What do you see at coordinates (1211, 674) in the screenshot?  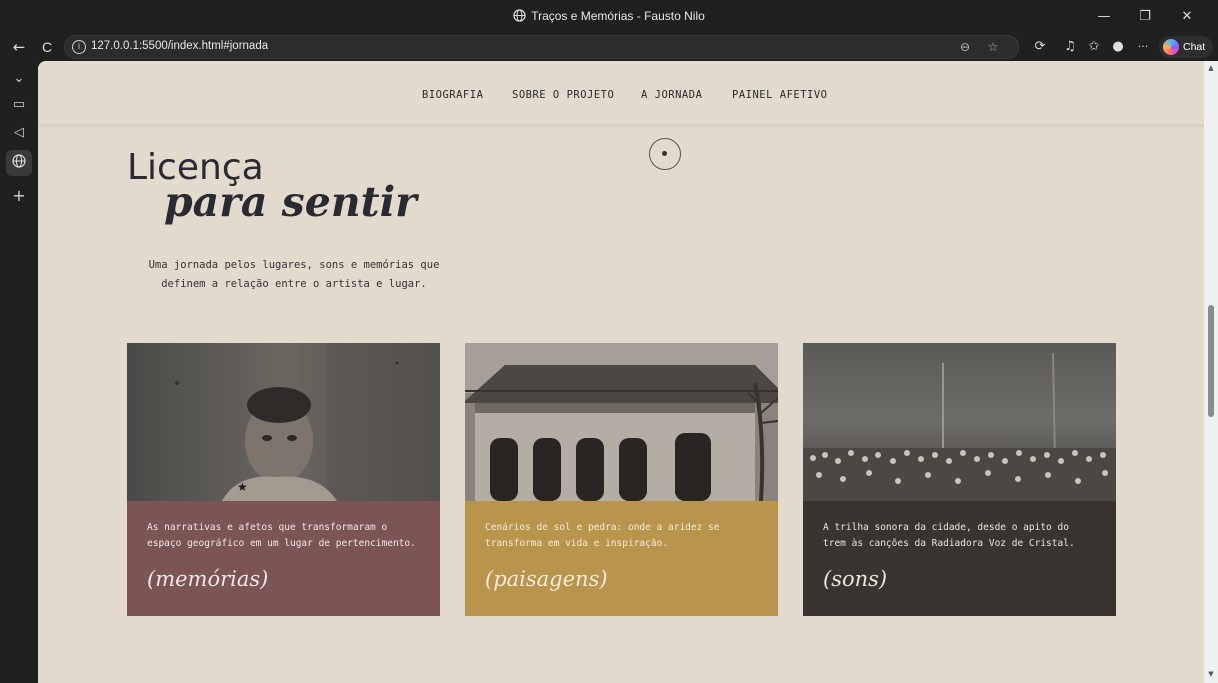 I see `scroll-down-arrow-icon: ▼` at bounding box center [1211, 674].